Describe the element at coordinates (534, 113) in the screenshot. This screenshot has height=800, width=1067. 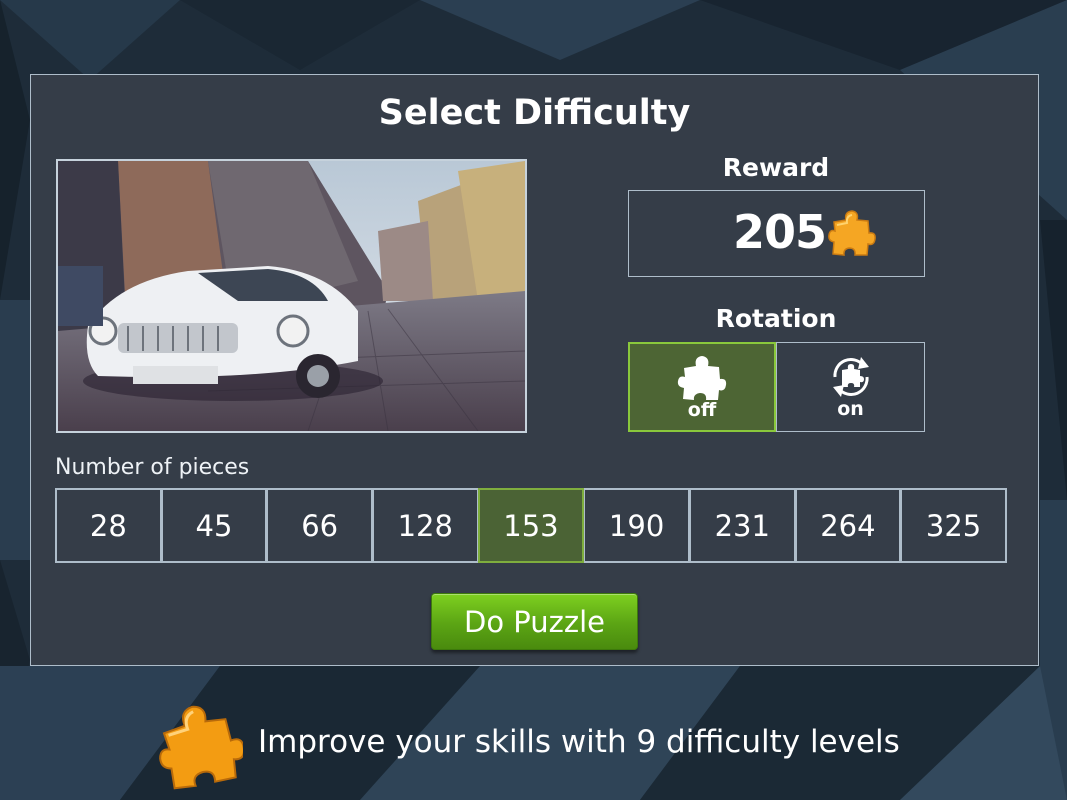
I see `dialog-title: Select Difficulty` at that location.